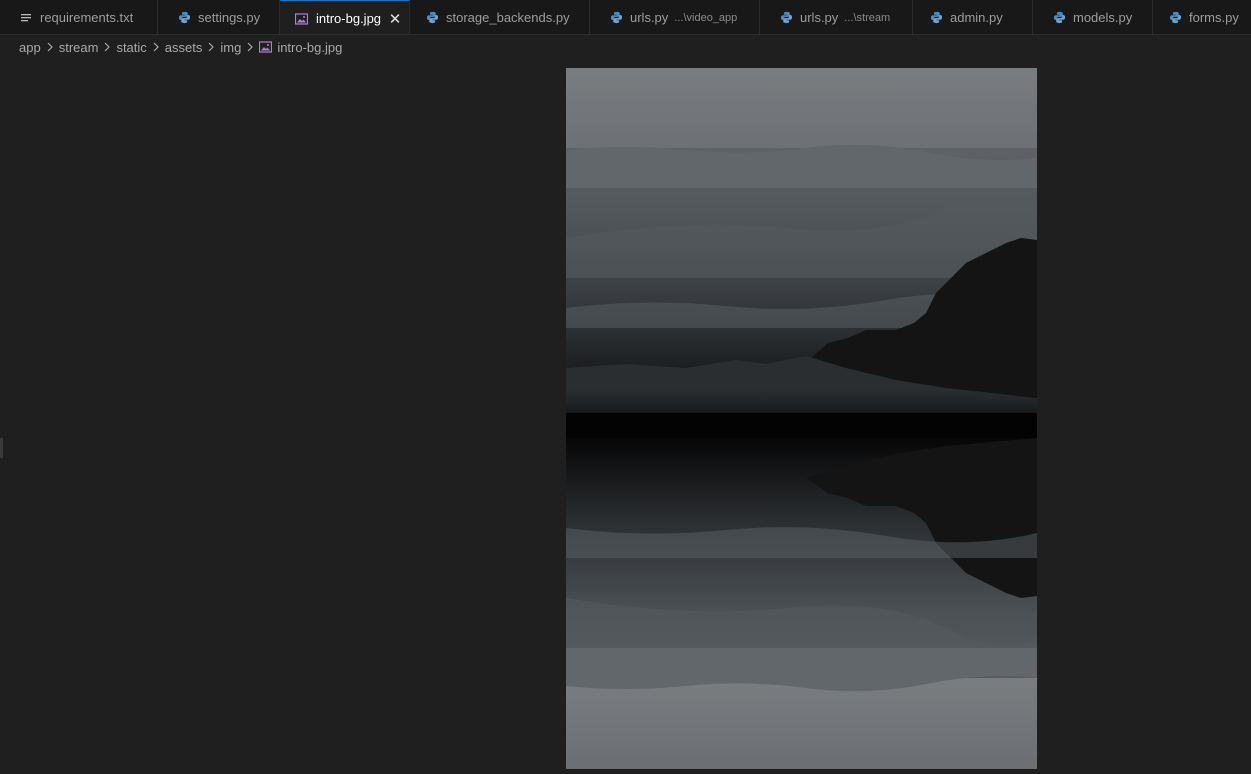  I want to click on breadcrumb-file-label: intro-bg.jpg, so click(310, 47).